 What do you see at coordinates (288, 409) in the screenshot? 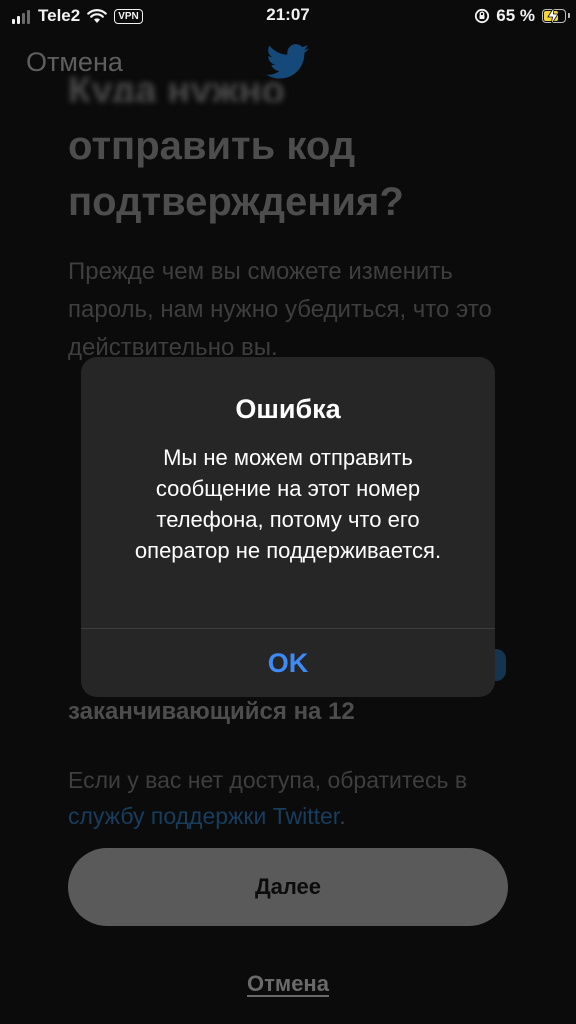
I see `alert-title: Ошибка` at bounding box center [288, 409].